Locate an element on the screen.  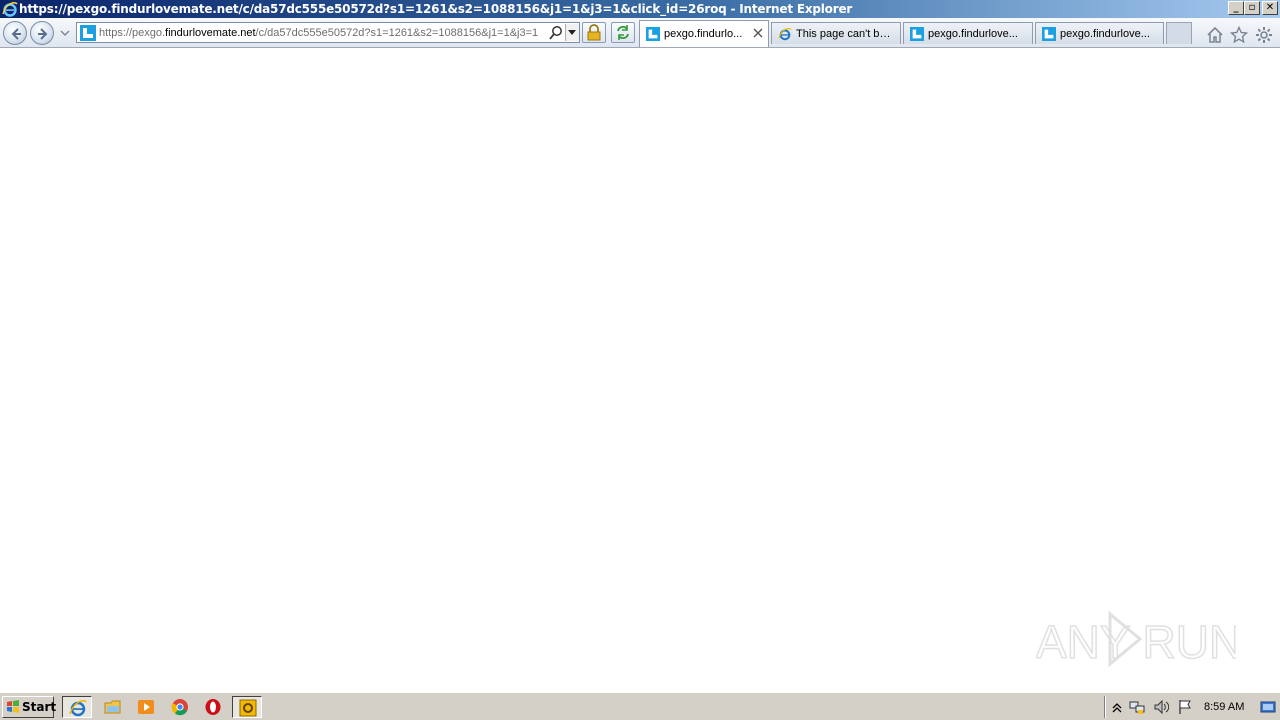
taskbar-outlook-button is located at coordinates (247, 707).